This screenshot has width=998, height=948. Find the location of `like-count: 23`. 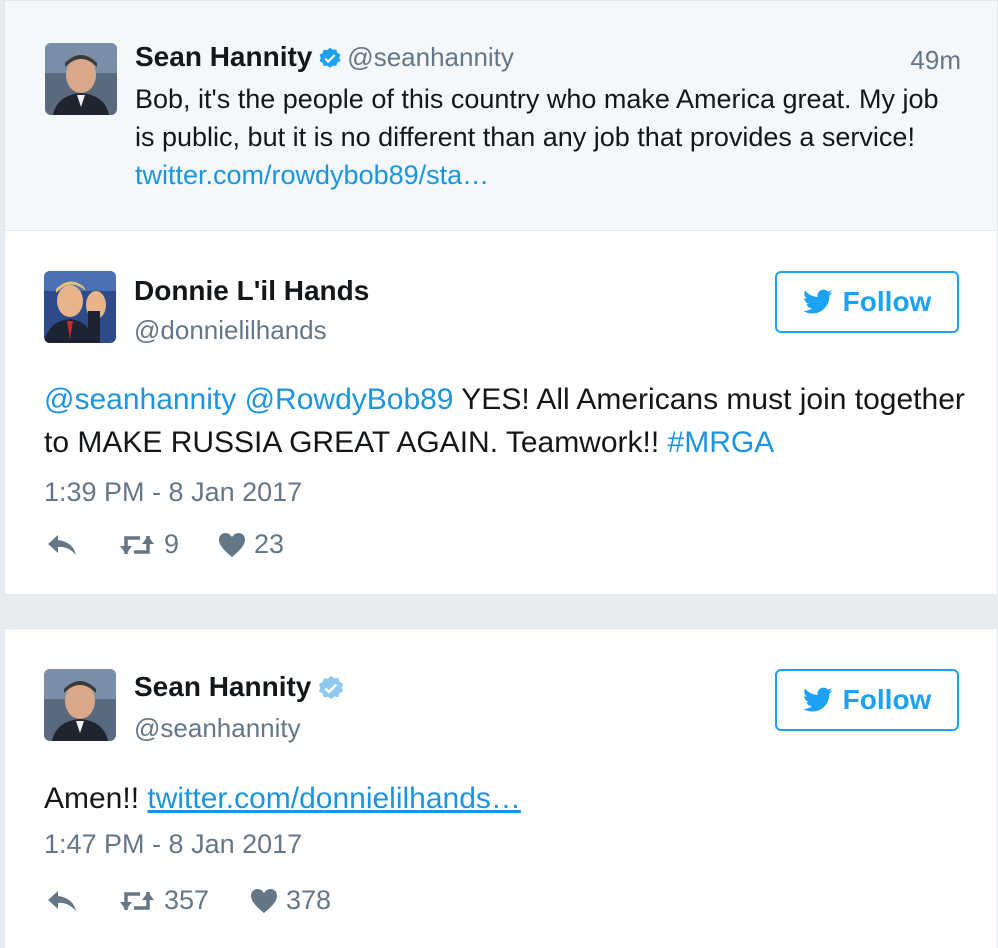

like-count: 23 is located at coordinates (269, 544).